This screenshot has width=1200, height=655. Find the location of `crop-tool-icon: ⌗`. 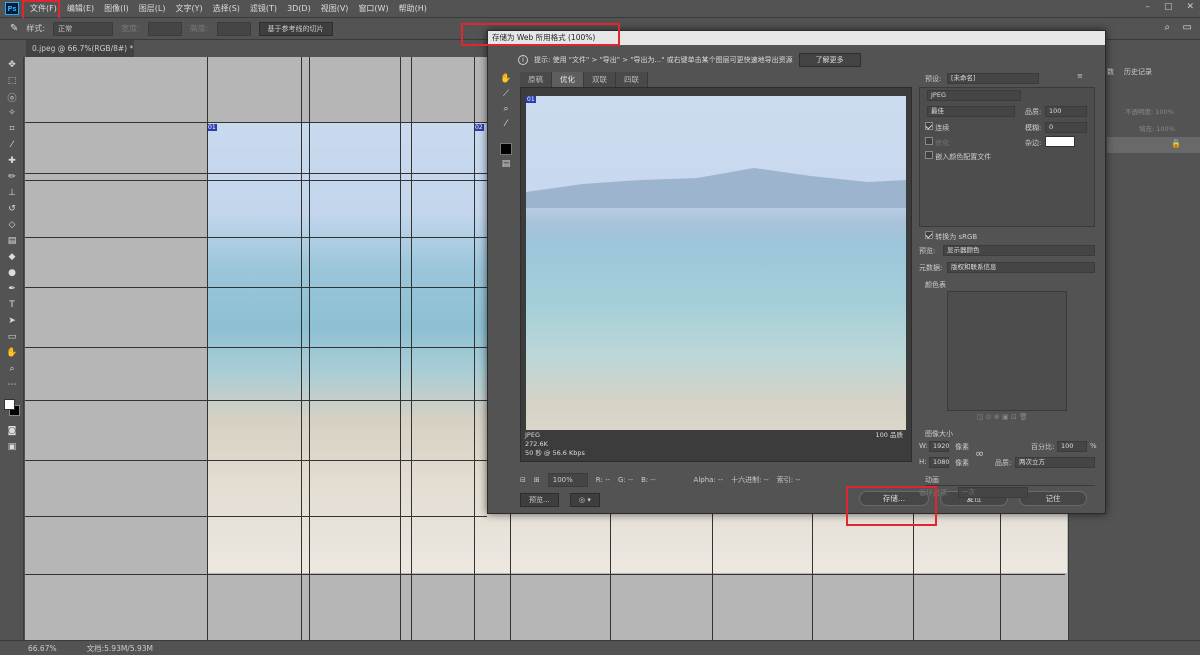

crop-tool-icon: ⌗ is located at coordinates (12, 129).